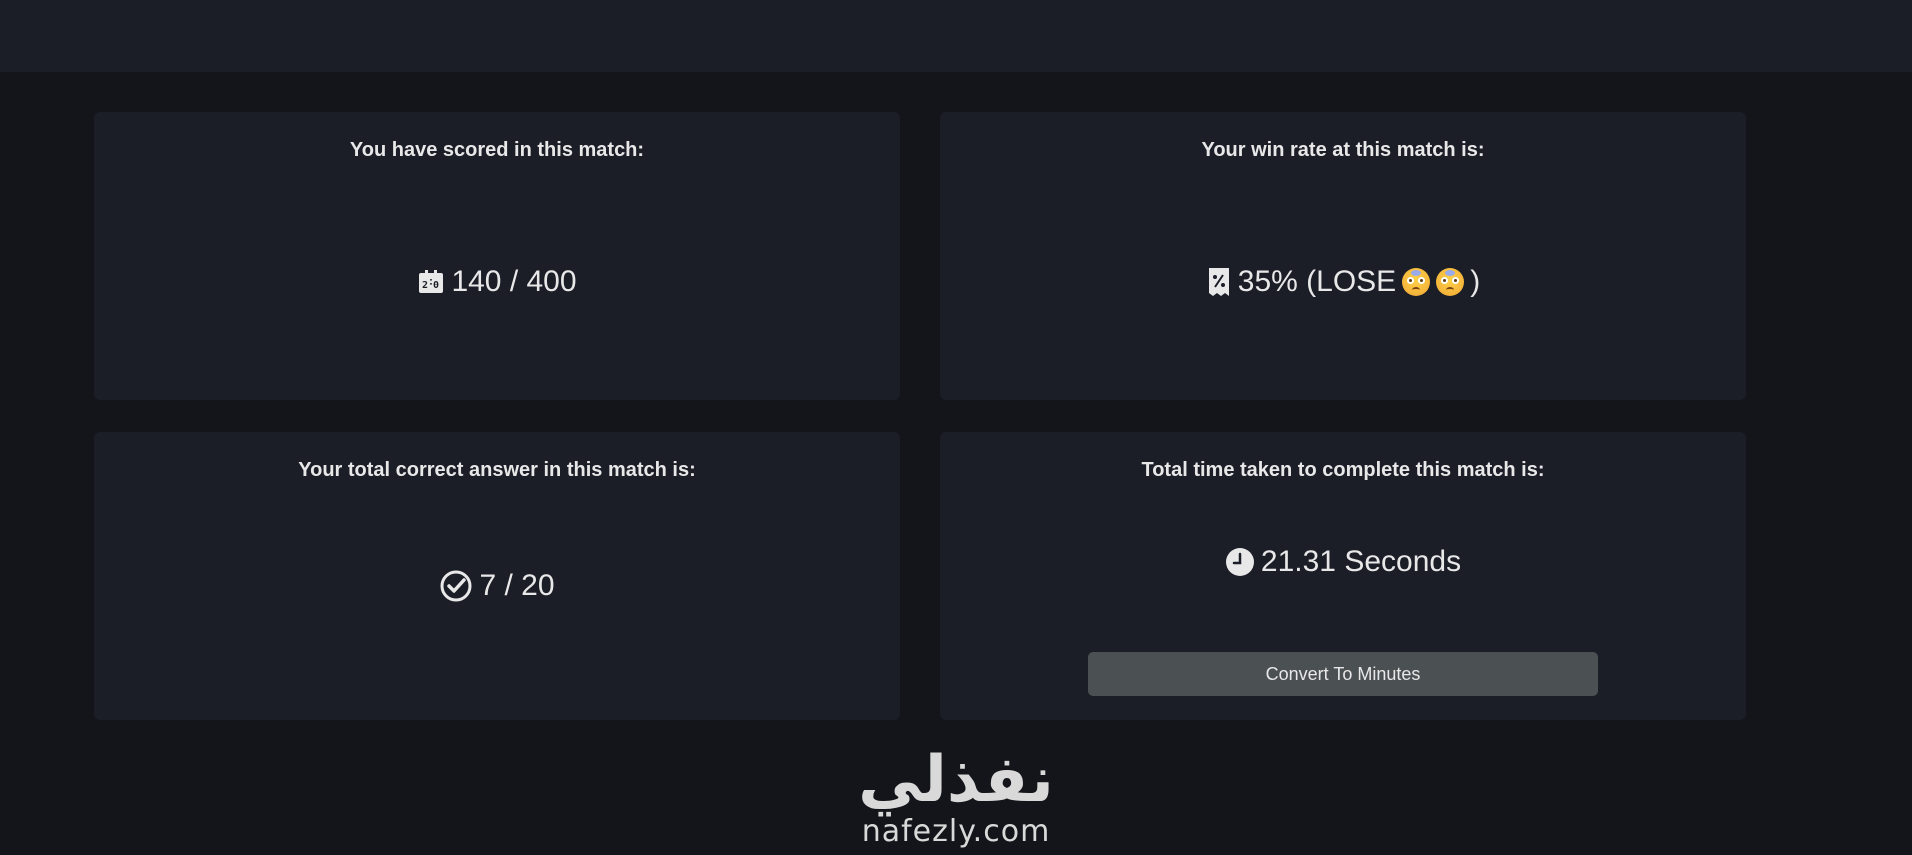 The image size is (1912, 855). I want to click on logo-domain-text: nafezly.com, so click(956, 831).